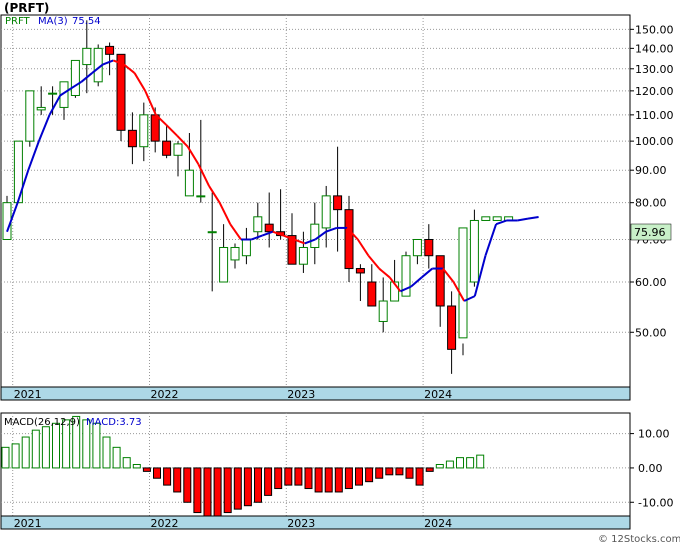  Describe the element at coordinates (438, 523) in the screenshot. I see `macd-x-label: 2024` at that location.